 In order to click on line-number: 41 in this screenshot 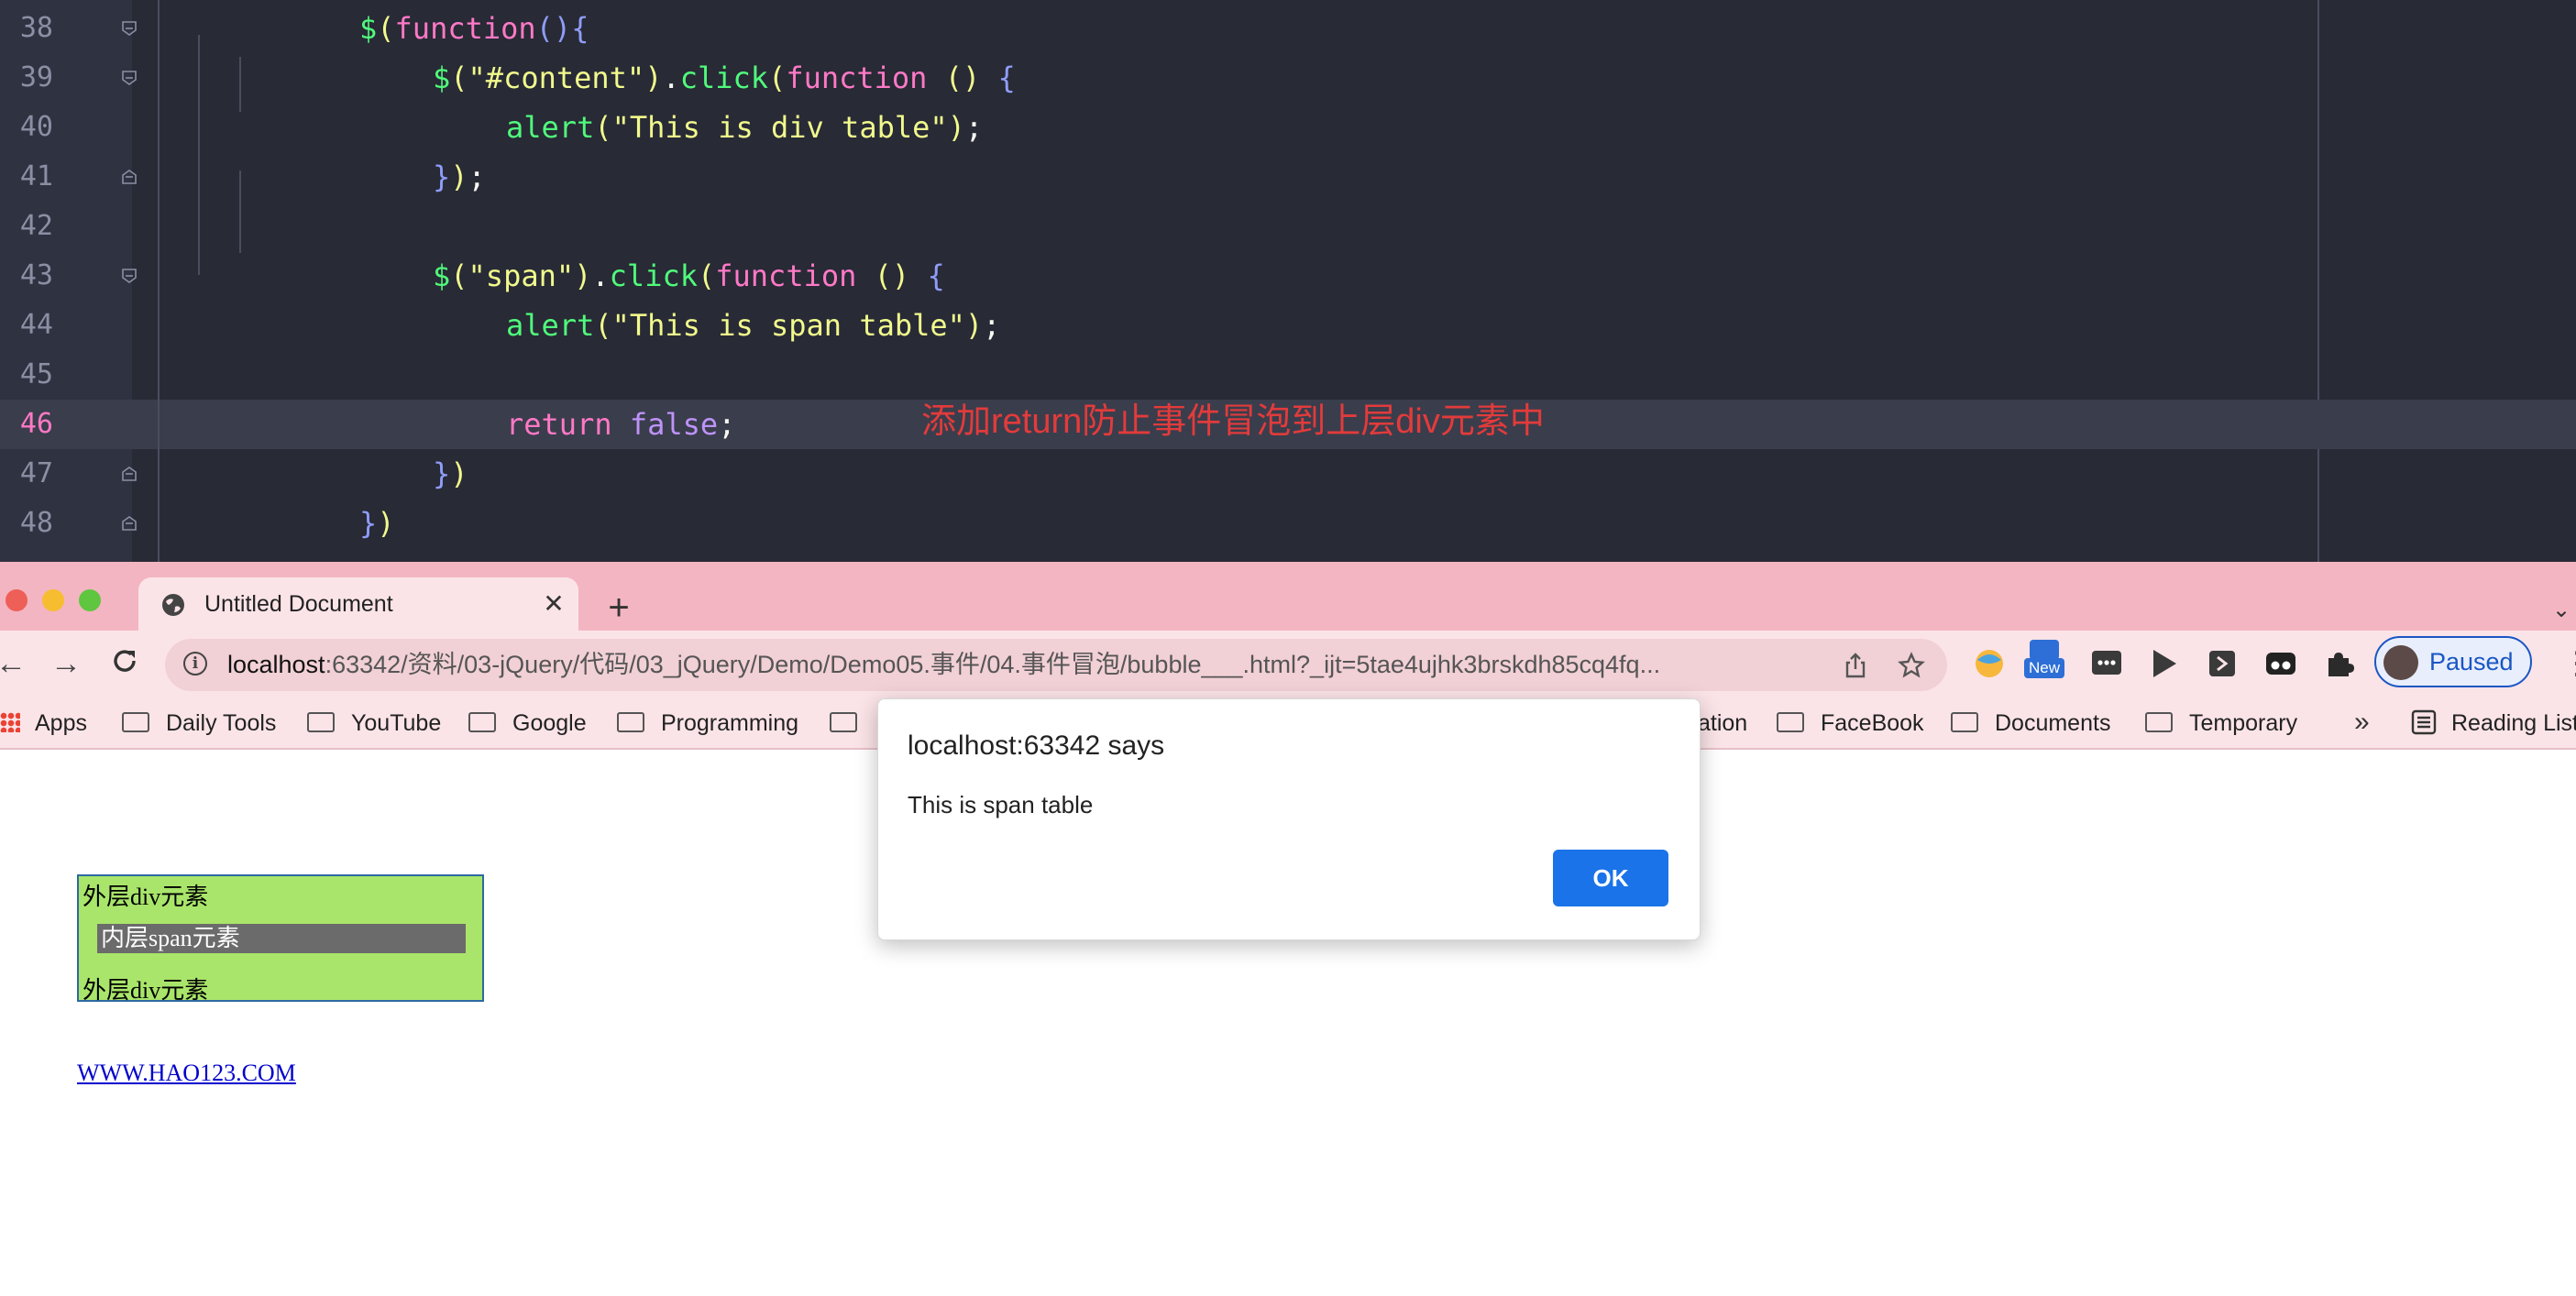, I will do `click(36, 176)`.